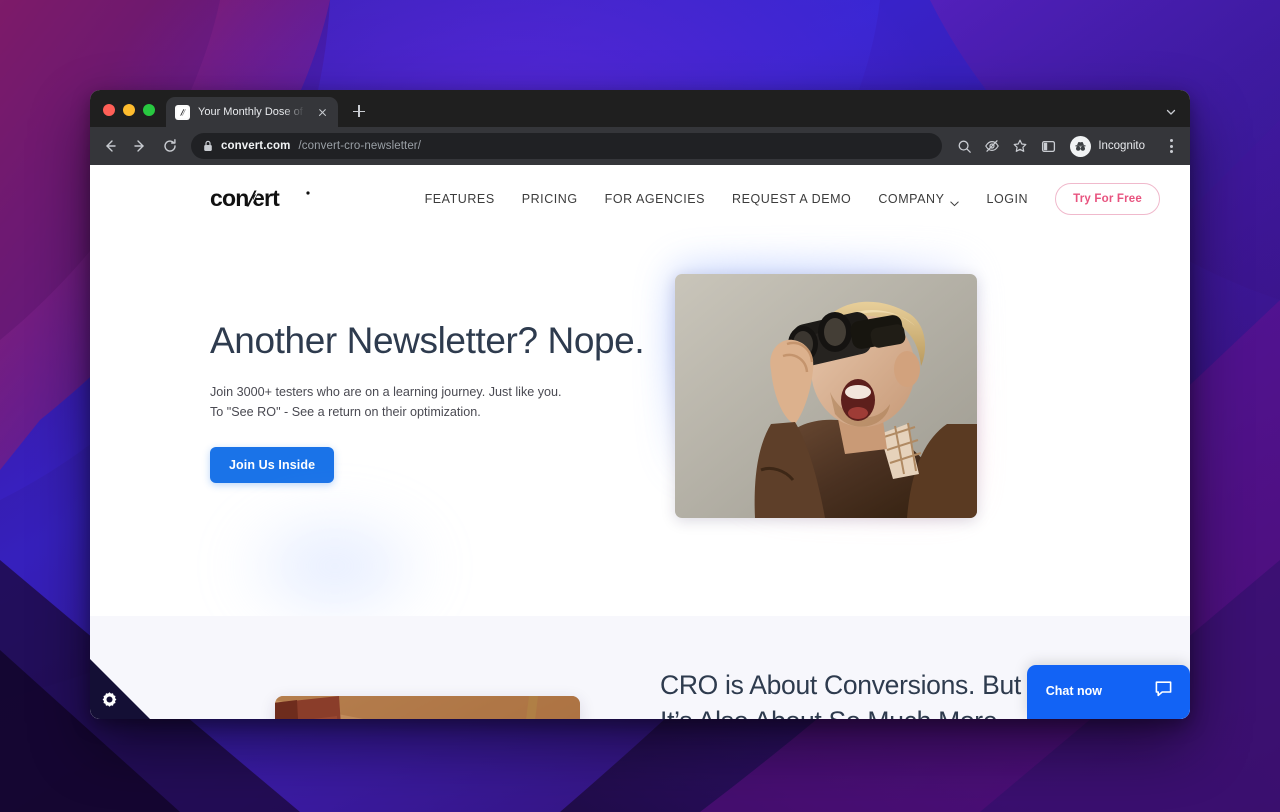 This screenshot has height=812, width=1280. I want to click on nav-label: REQUEST A DEMO, so click(792, 198).